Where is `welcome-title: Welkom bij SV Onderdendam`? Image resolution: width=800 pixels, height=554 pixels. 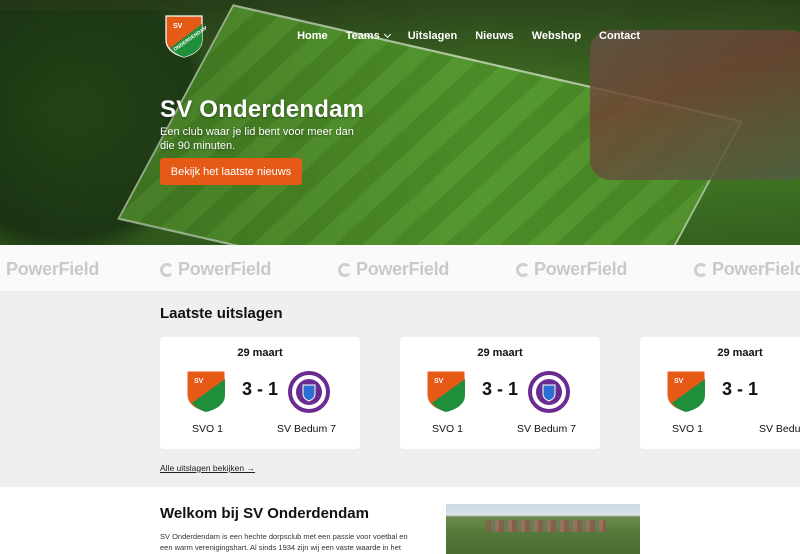 welcome-title: Welkom bij SV Onderdendam is located at coordinates (264, 513).